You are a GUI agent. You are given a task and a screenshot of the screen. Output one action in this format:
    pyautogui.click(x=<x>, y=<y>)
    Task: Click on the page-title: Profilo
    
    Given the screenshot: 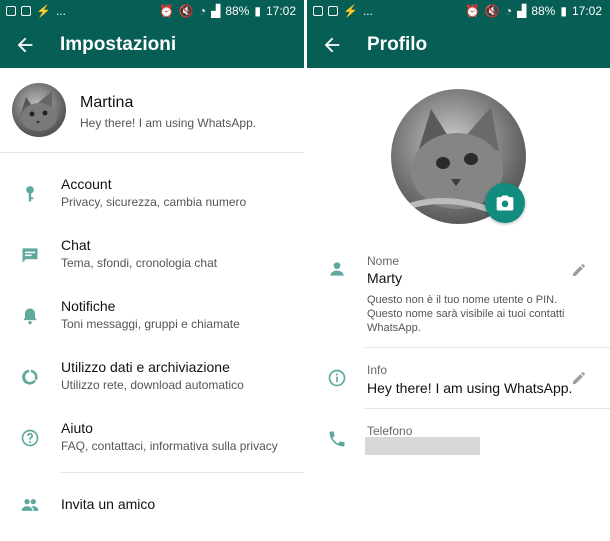 What is the action you would take?
    pyautogui.click(x=397, y=44)
    